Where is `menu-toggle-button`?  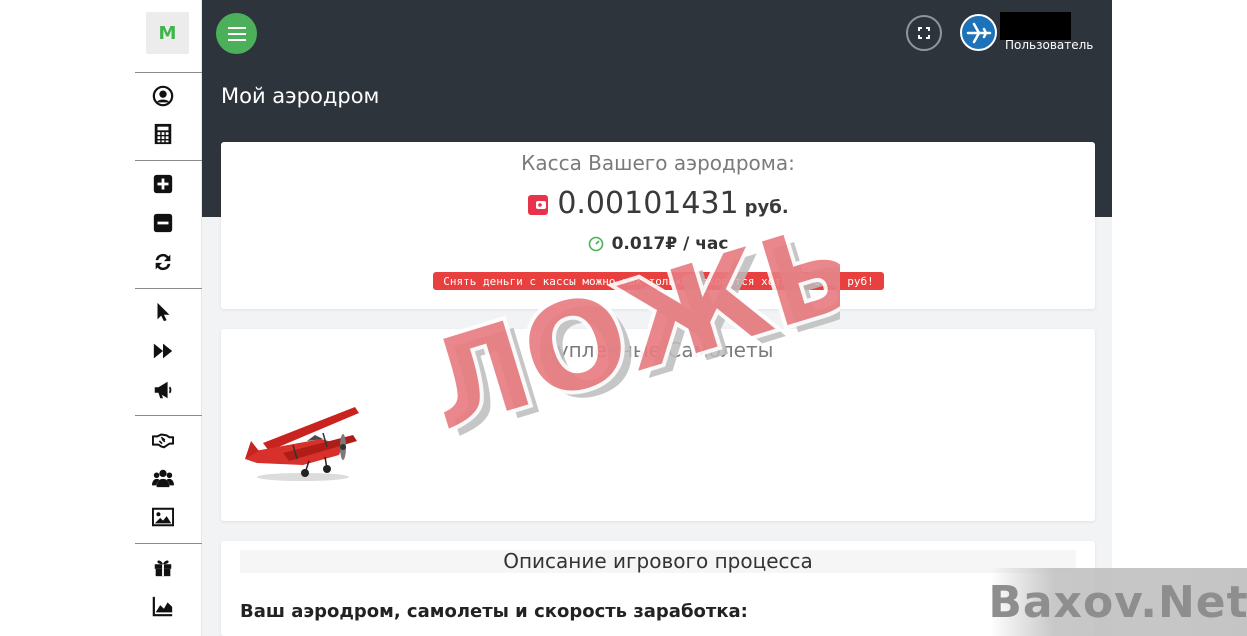
menu-toggle-button is located at coordinates (236, 33).